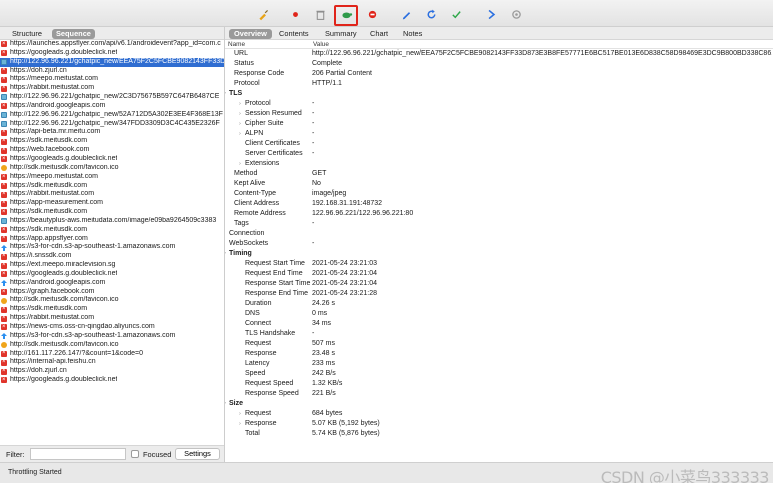 The image size is (773, 483). I want to click on overview-row: ▾TLS, so click(499, 94).